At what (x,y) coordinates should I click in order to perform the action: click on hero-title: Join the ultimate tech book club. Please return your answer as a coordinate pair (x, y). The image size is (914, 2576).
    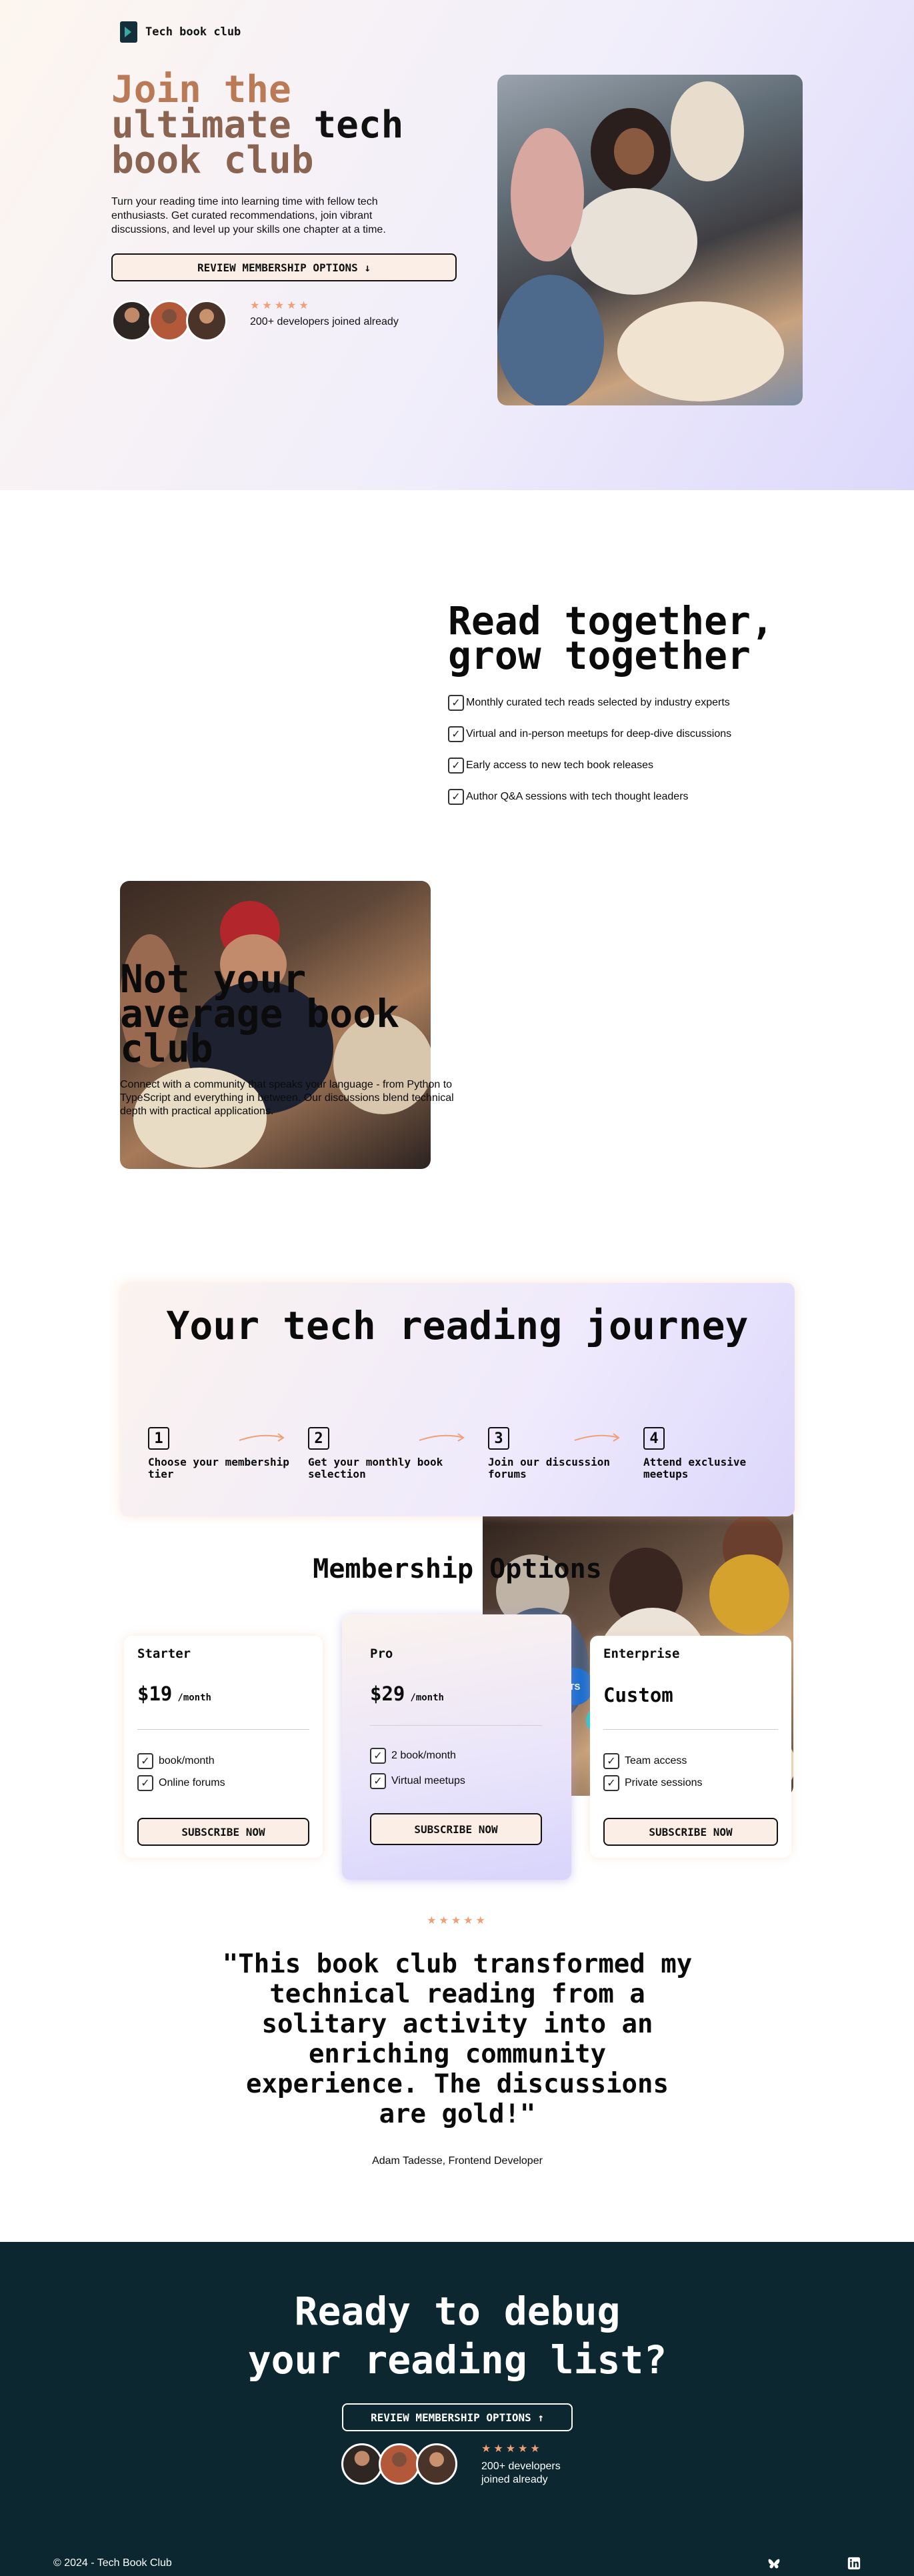
    Looking at the image, I should click on (284, 125).